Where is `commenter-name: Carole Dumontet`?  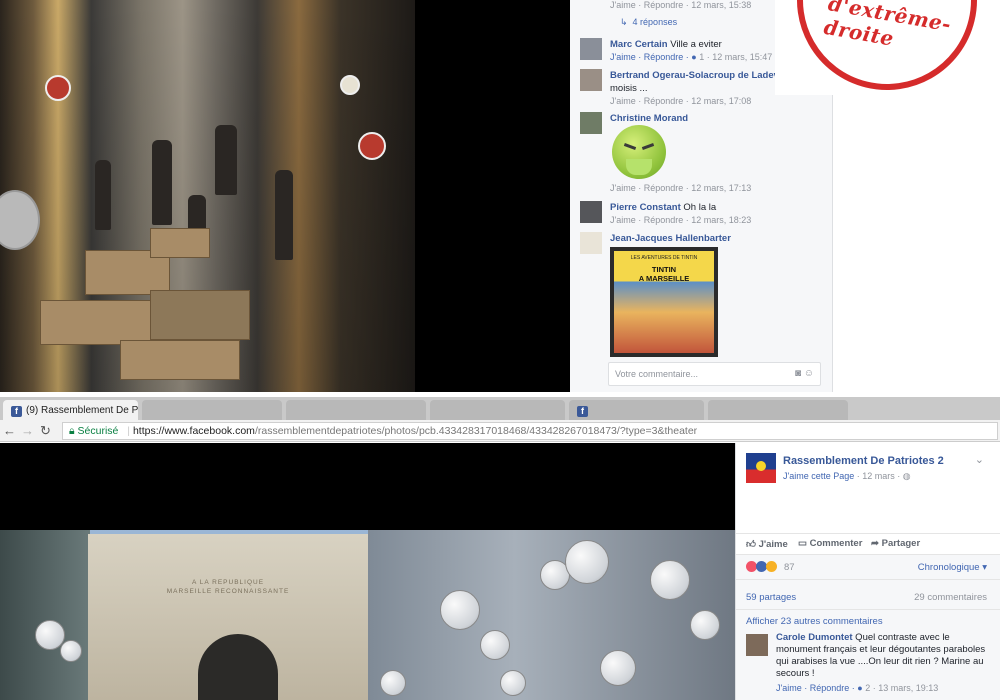 commenter-name: Carole Dumontet is located at coordinates (814, 637).